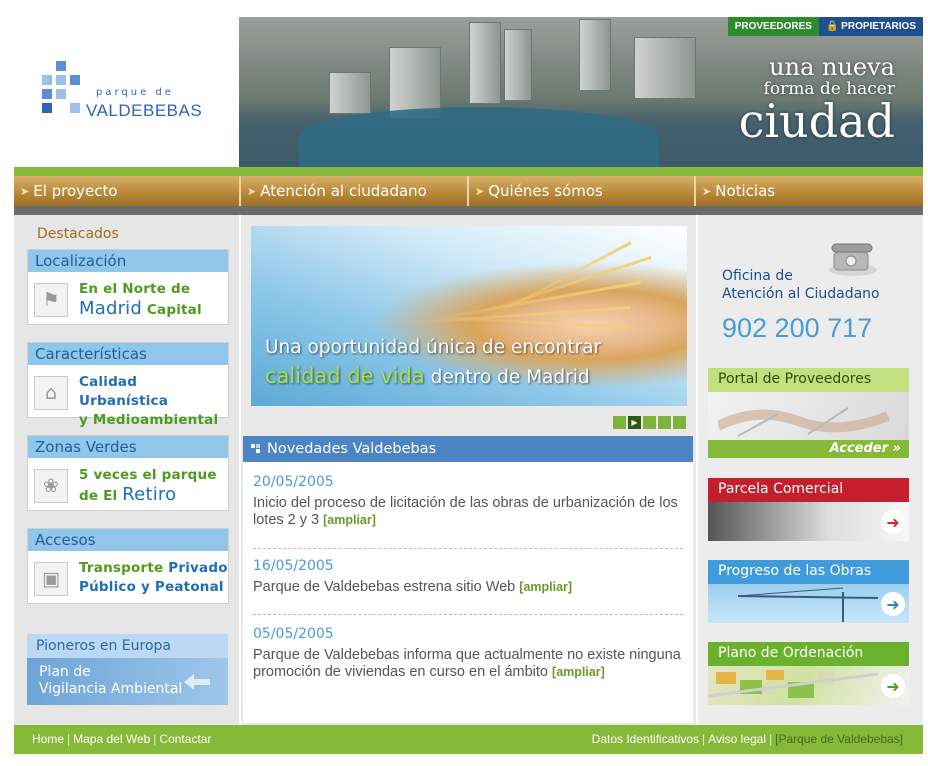 The image size is (928, 766). What do you see at coordinates (801, 294) in the screenshot?
I see `oficina-label-2: Atención al Ciudadano` at bounding box center [801, 294].